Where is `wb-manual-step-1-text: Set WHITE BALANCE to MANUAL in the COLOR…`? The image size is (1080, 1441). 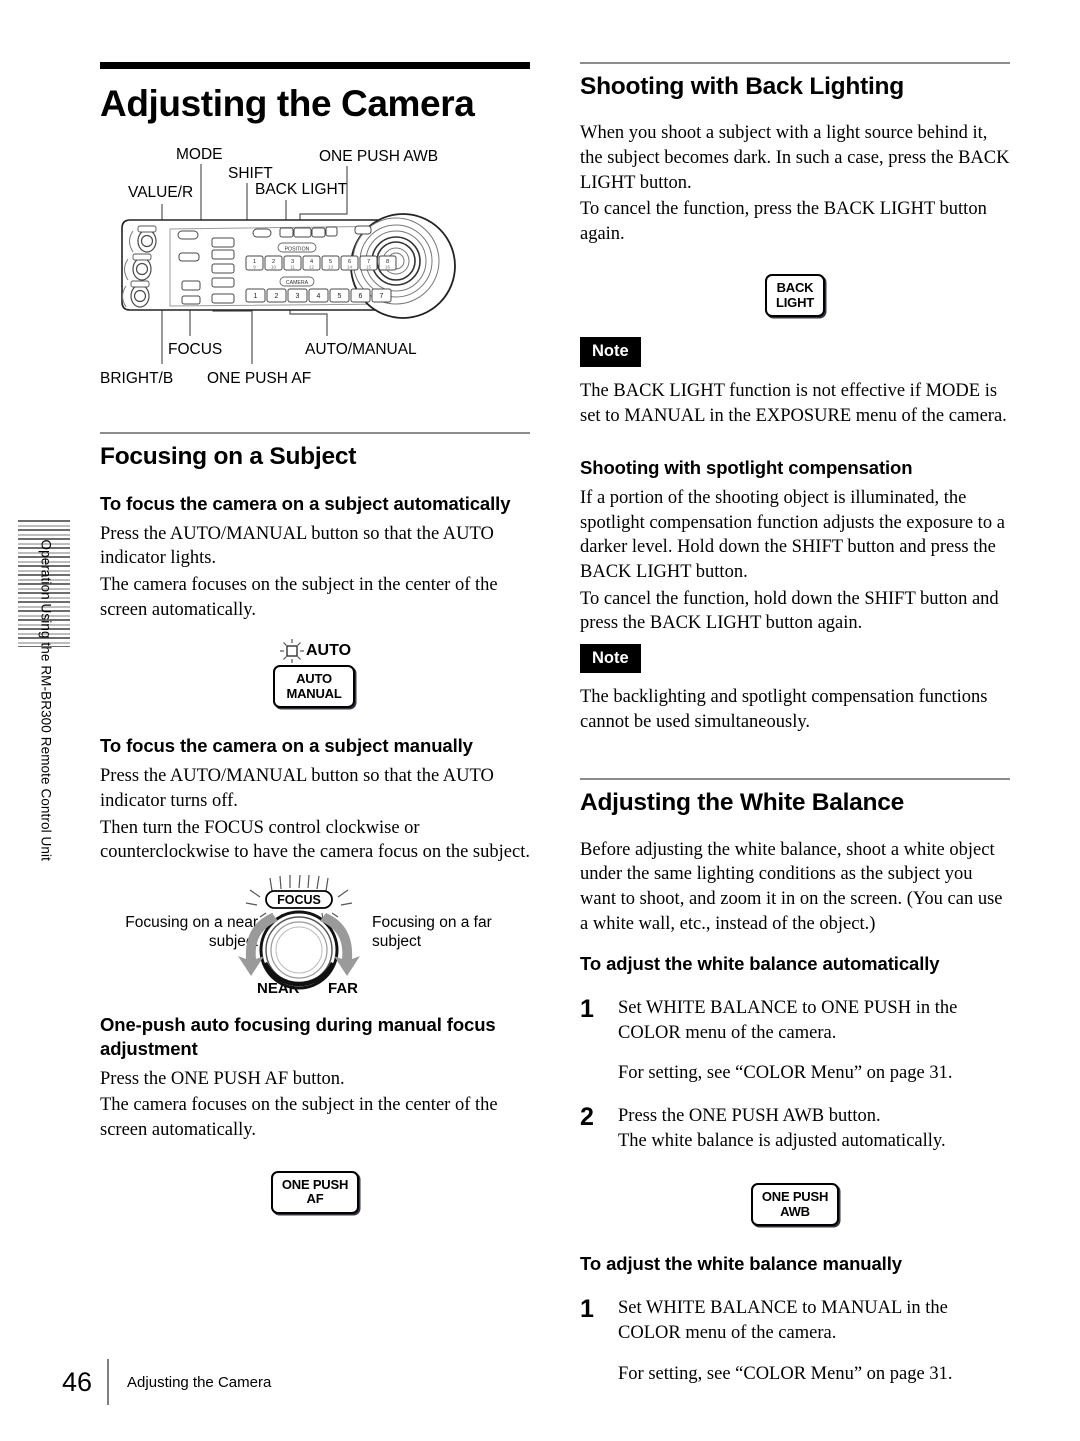 wb-manual-step-1-text: Set WHITE BALANCE to MANUAL in the COLOR… is located at coordinates (783, 1320).